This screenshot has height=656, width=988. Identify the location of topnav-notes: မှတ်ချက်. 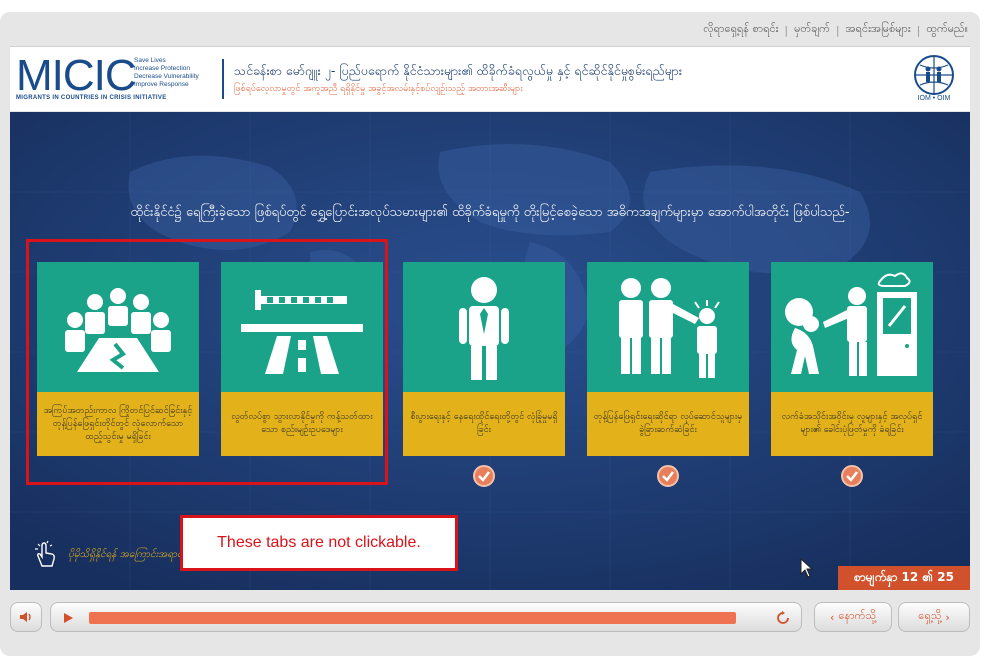
(812, 30).